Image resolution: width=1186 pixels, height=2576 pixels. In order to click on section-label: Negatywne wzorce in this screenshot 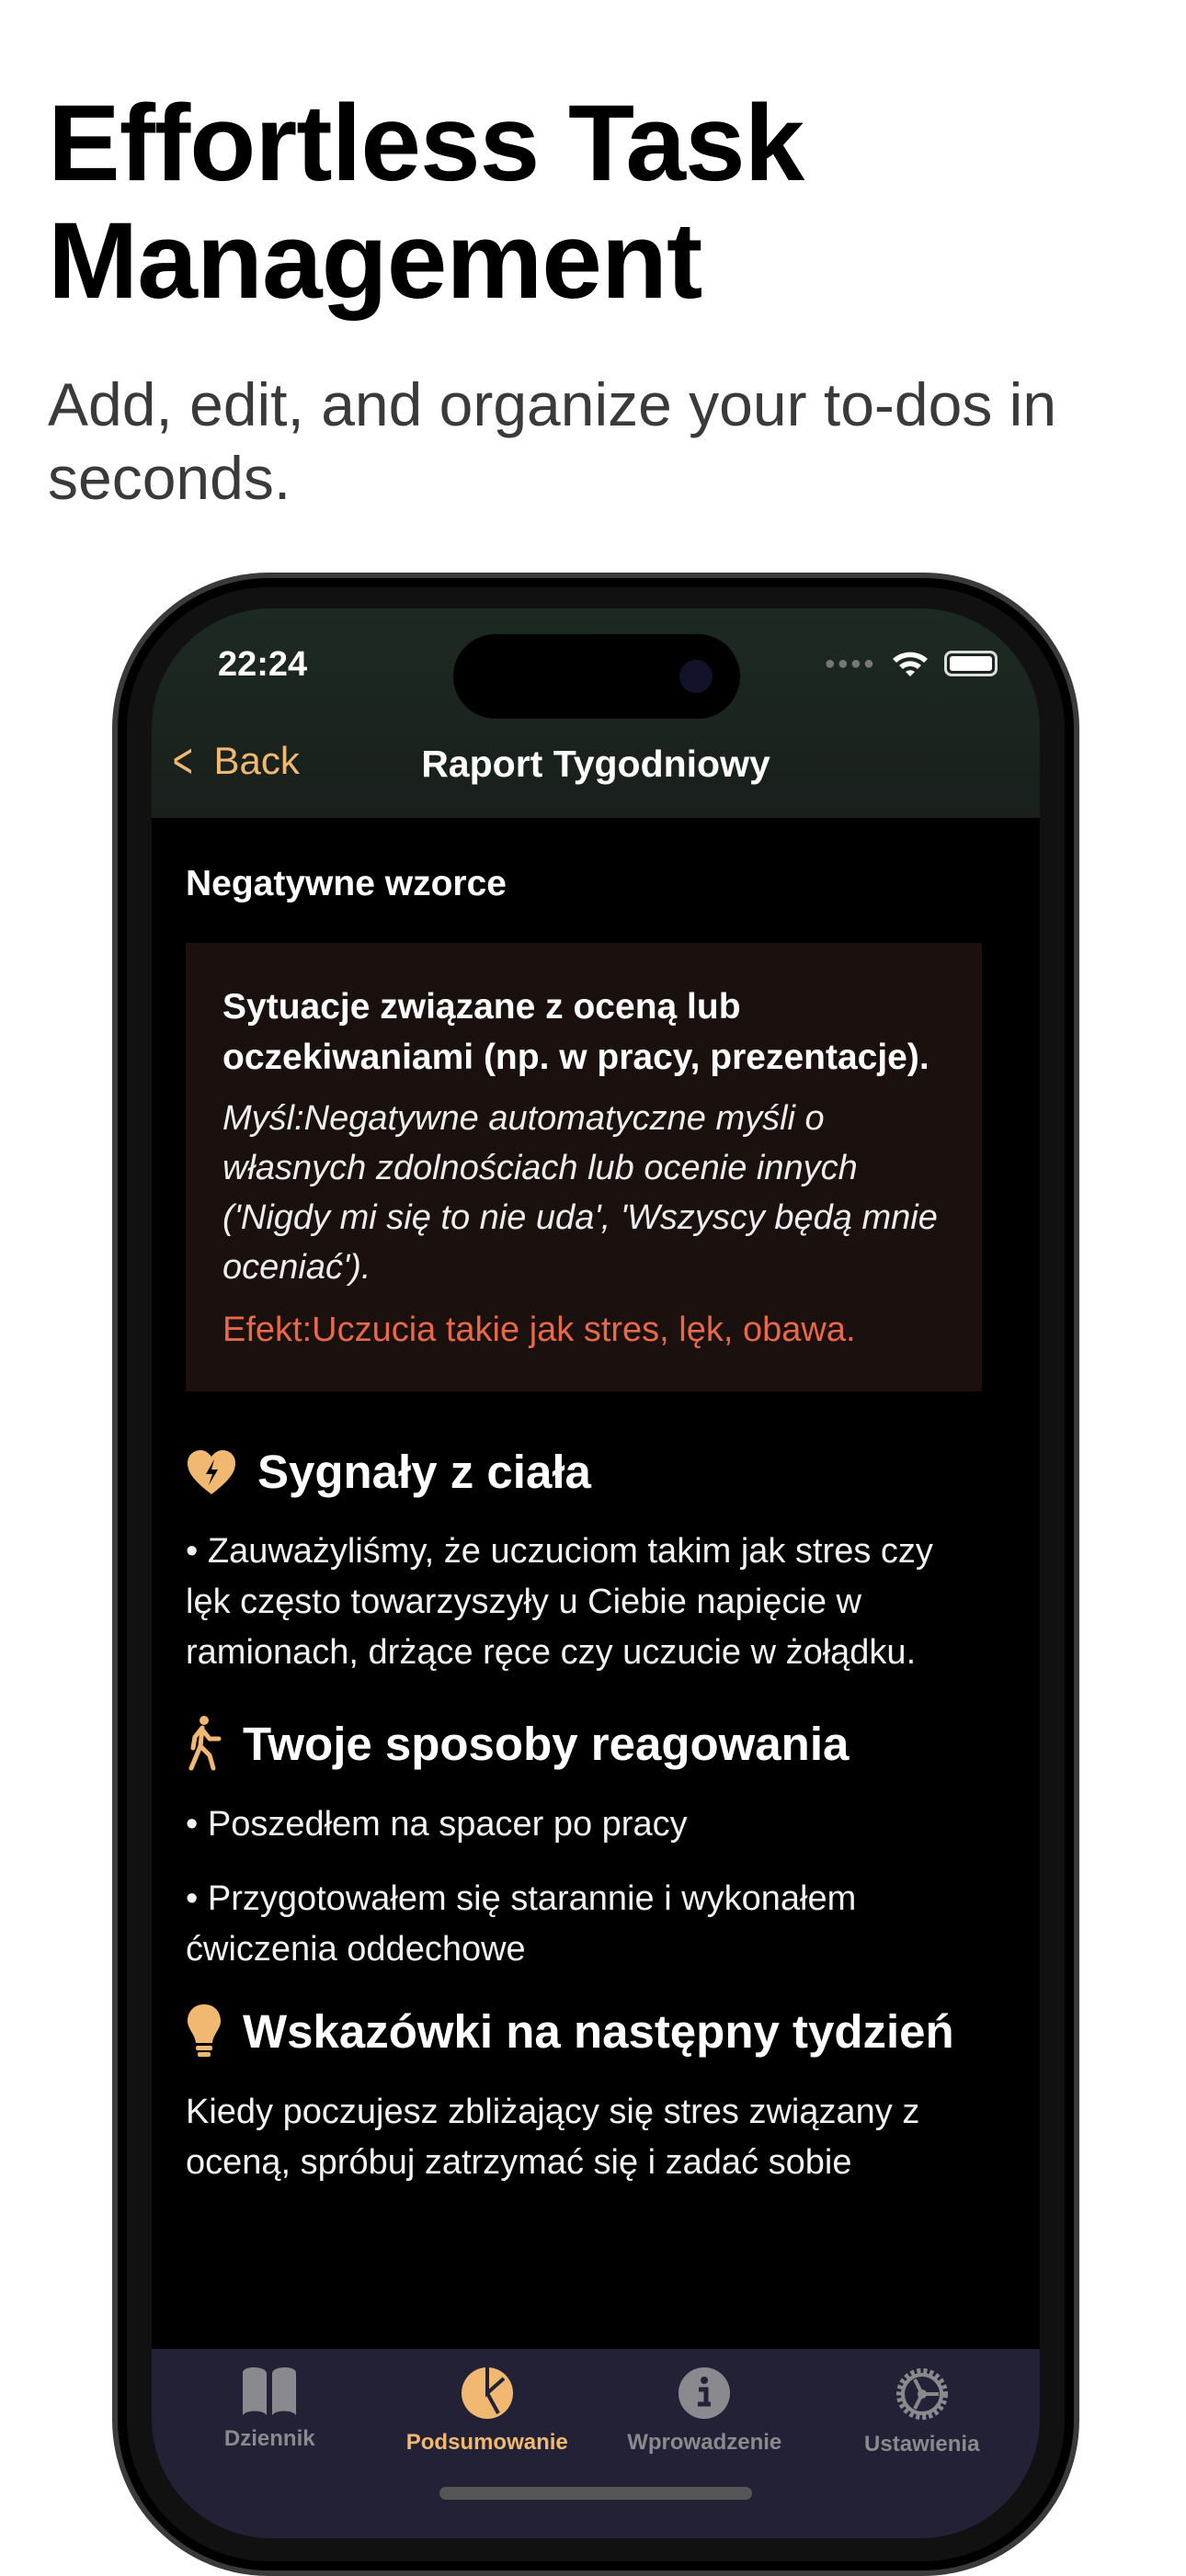, I will do `click(346, 883)`.